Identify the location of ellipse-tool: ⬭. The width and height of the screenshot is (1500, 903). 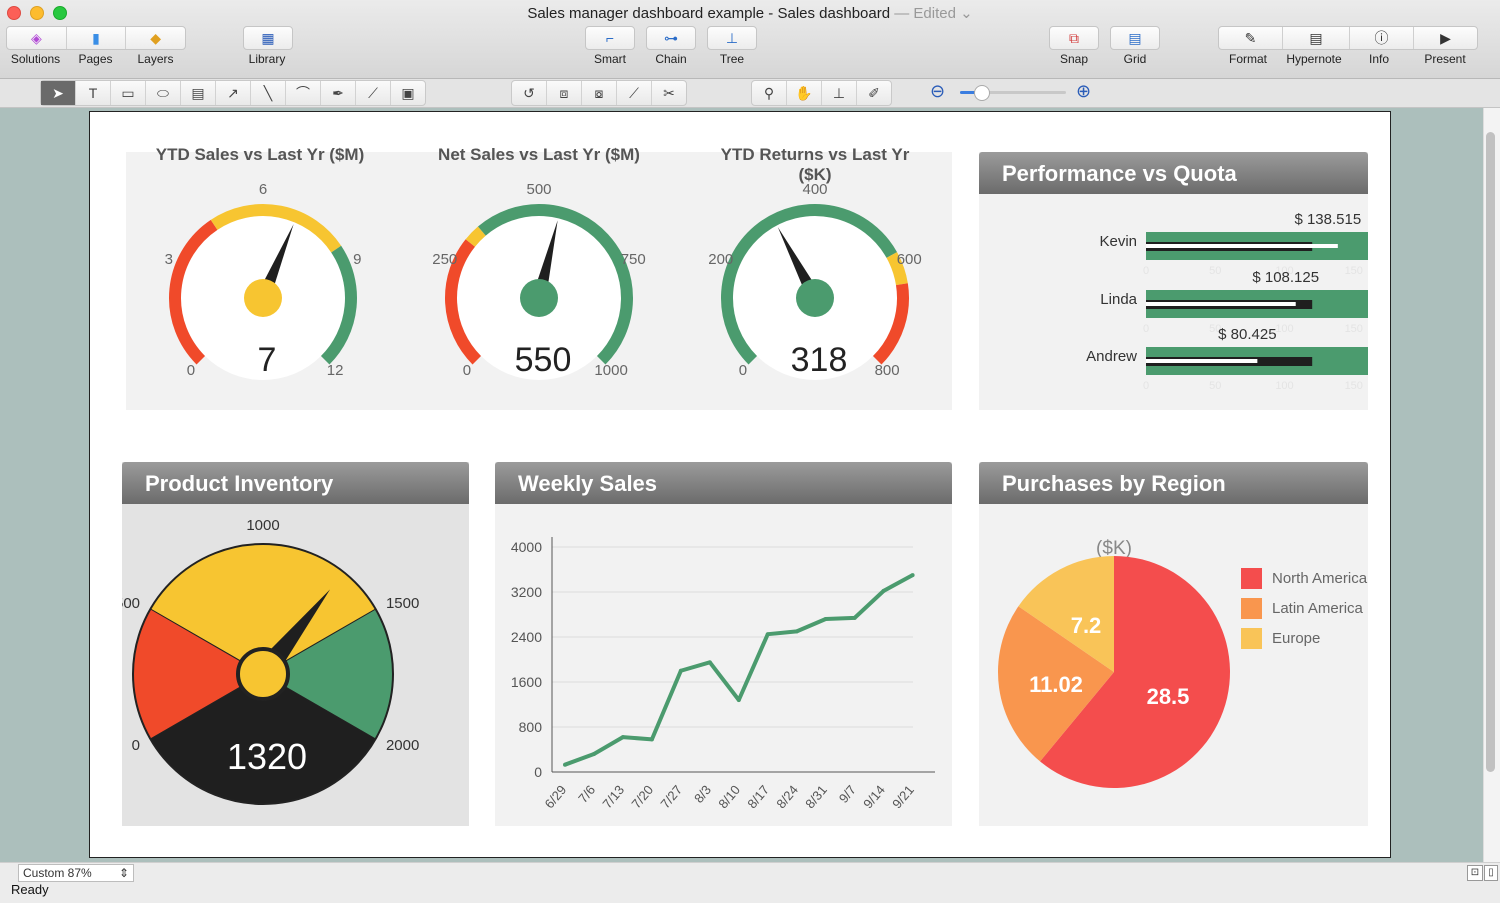
(163, 93).